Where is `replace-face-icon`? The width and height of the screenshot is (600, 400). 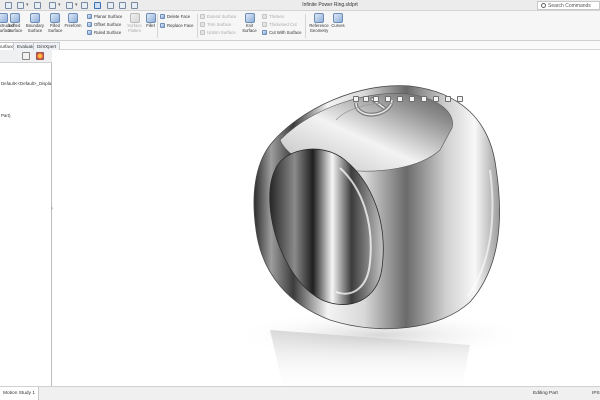 replace-face-icon is located at coordinates (162, 25).